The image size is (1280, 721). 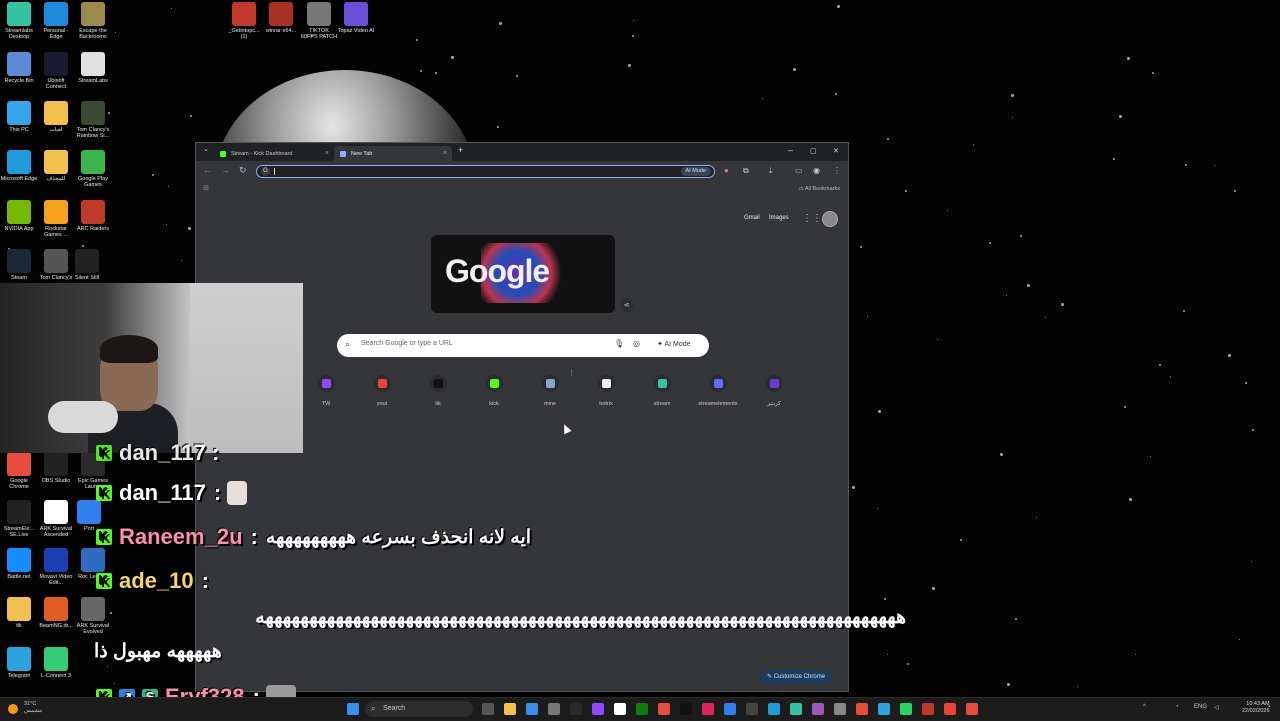 What do you see at coordinates (695, 171) in the screenshot?
I see `ai-mode-pill-button: AI Mode` at bounding box center [695, 171].